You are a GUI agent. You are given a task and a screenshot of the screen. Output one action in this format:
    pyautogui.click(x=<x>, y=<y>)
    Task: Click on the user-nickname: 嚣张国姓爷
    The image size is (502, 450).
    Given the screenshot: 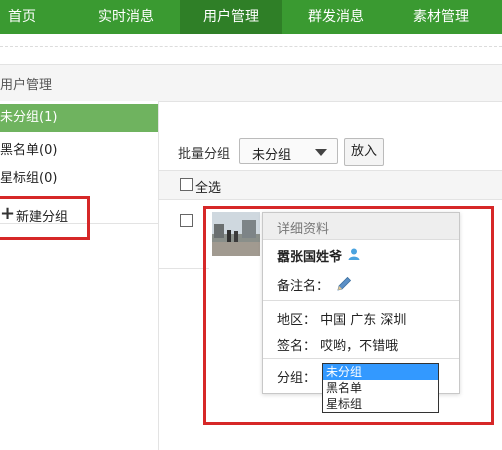 What is the action you would take?
    pyautogui.click(x=310, y=257)
    